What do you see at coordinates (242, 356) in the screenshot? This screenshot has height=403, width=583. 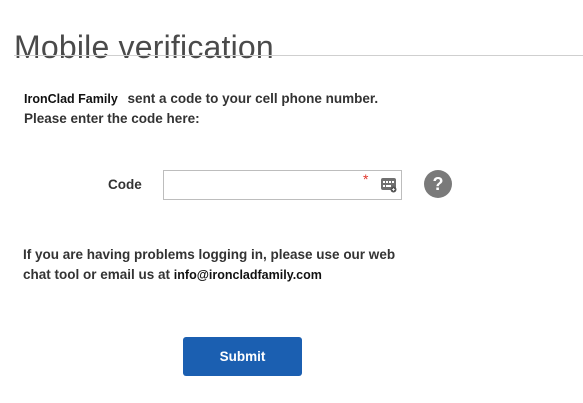 I see `submit-button: Submit` at bounding box center [242, 356].